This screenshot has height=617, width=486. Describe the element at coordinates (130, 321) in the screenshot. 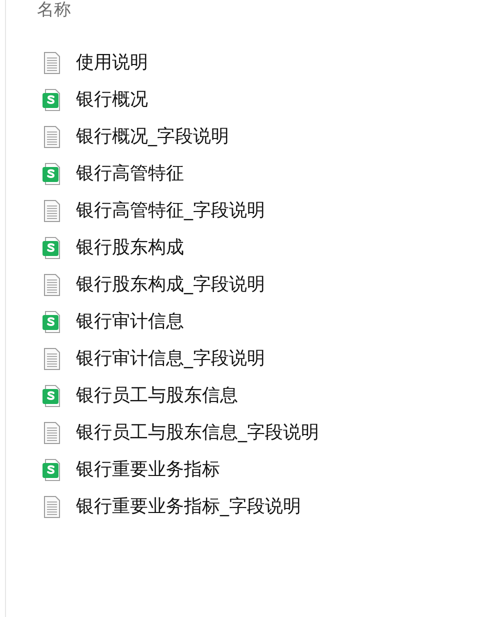

I see `file-name: 银行审计信息` at that location.